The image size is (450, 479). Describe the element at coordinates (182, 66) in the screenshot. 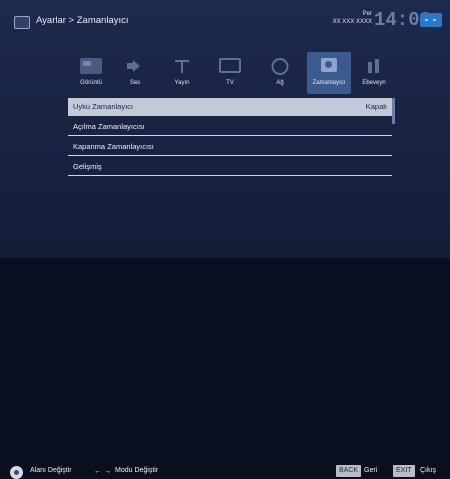

I see `antenna-icon` at that location.